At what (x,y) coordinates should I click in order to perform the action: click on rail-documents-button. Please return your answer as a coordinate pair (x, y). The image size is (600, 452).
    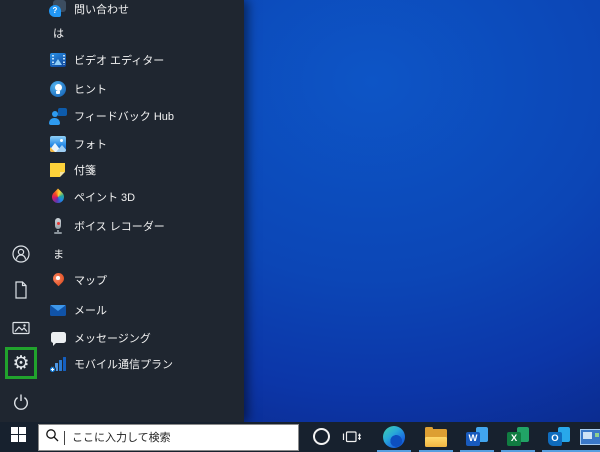
    Looking at the image, I should click on (21, 290).